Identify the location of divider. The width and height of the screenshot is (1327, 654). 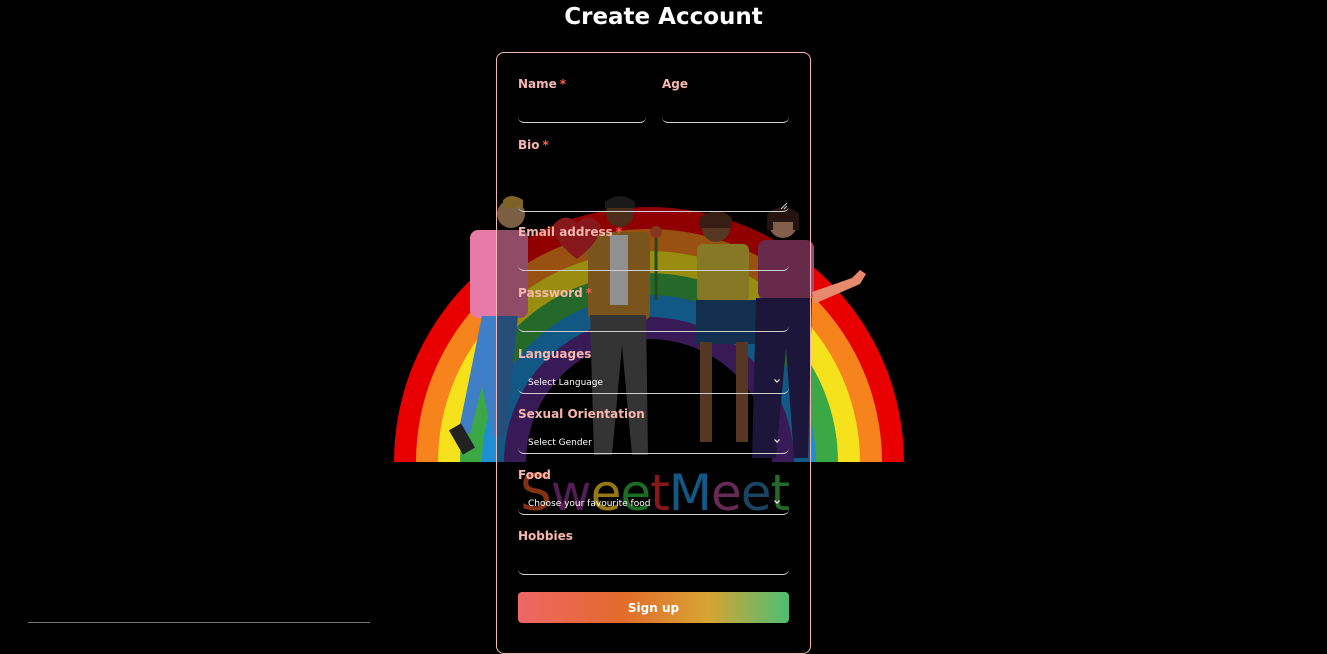
(199, 622).